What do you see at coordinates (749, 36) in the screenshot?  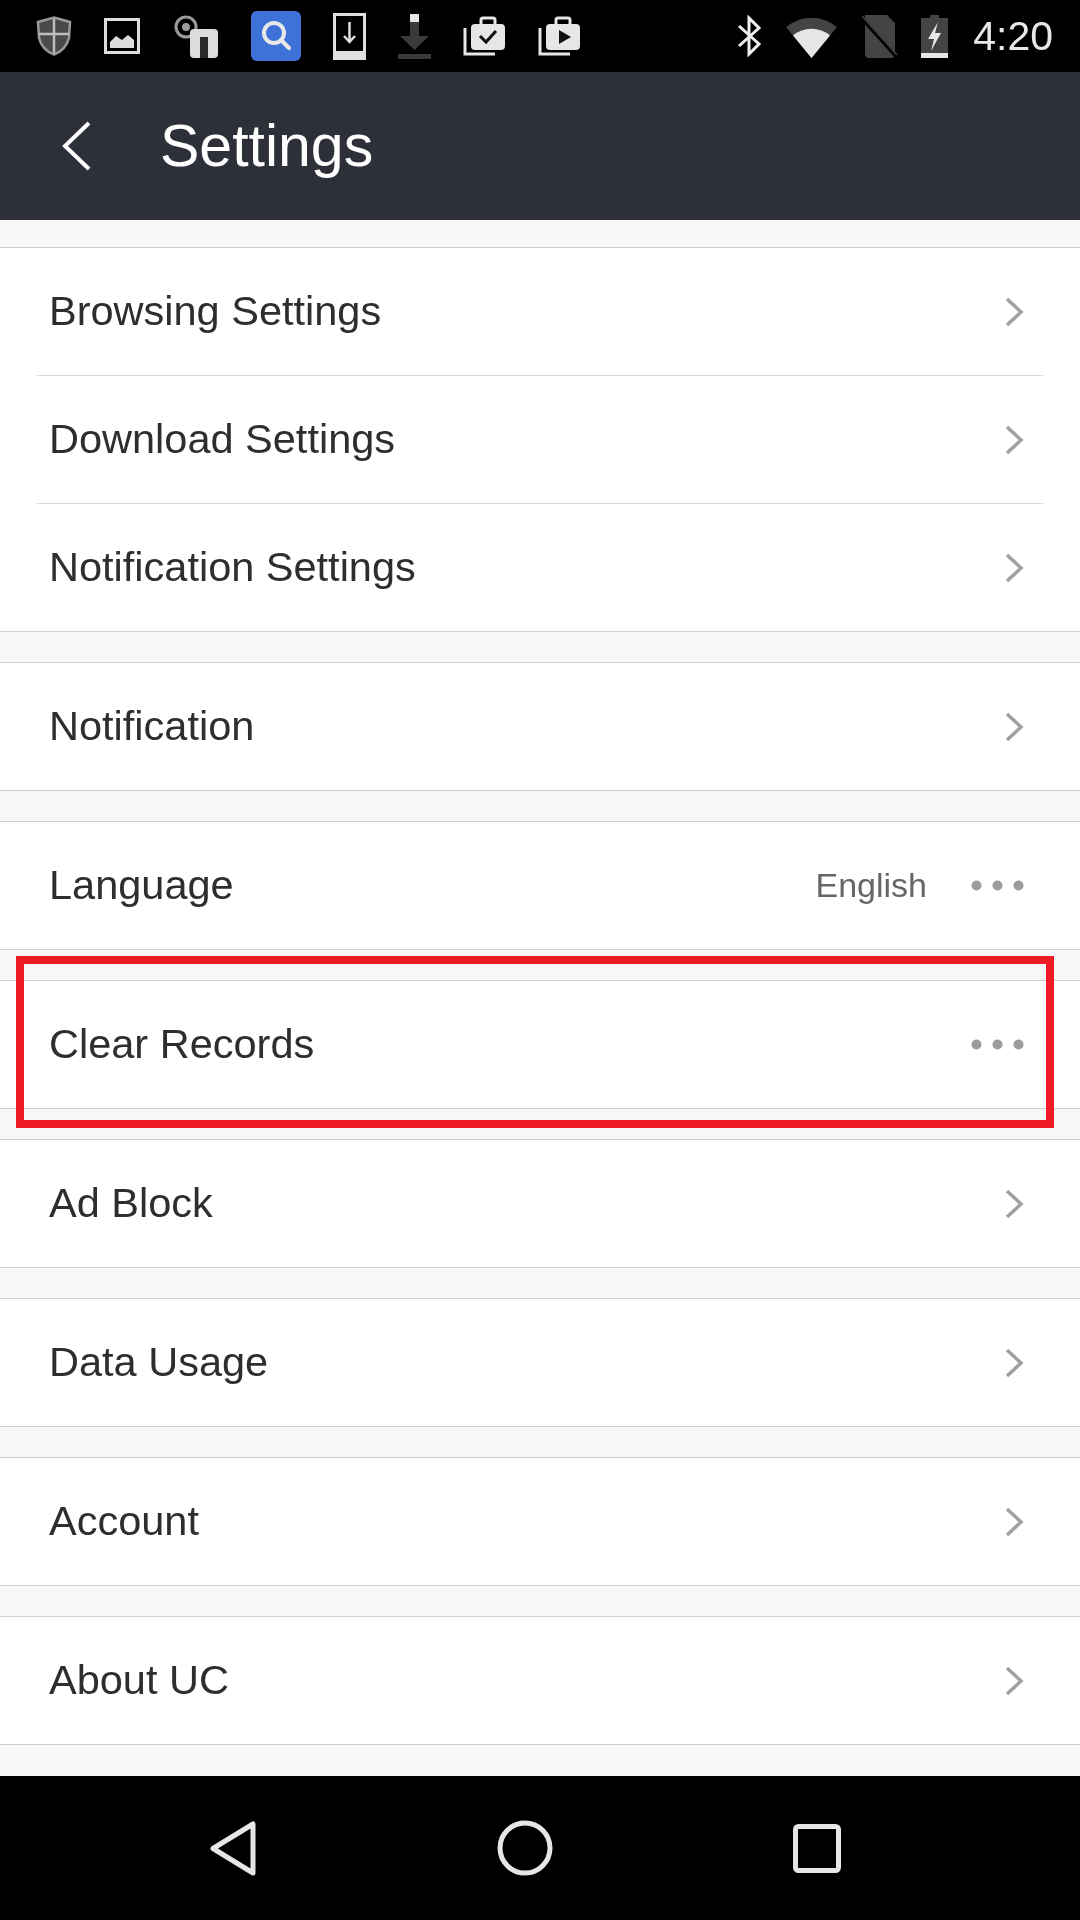 I see `bluetooth-icon` at bounding box center [749, 36].